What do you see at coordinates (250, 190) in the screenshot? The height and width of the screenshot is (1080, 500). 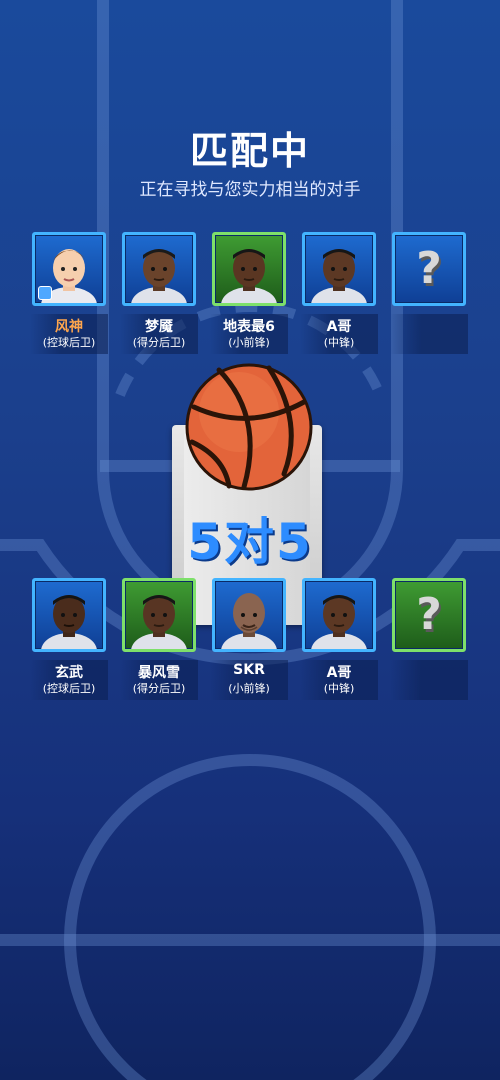 I see `page-subtitle: 正在寻找与您实力相当的对手` at bounding box center [250, 190].